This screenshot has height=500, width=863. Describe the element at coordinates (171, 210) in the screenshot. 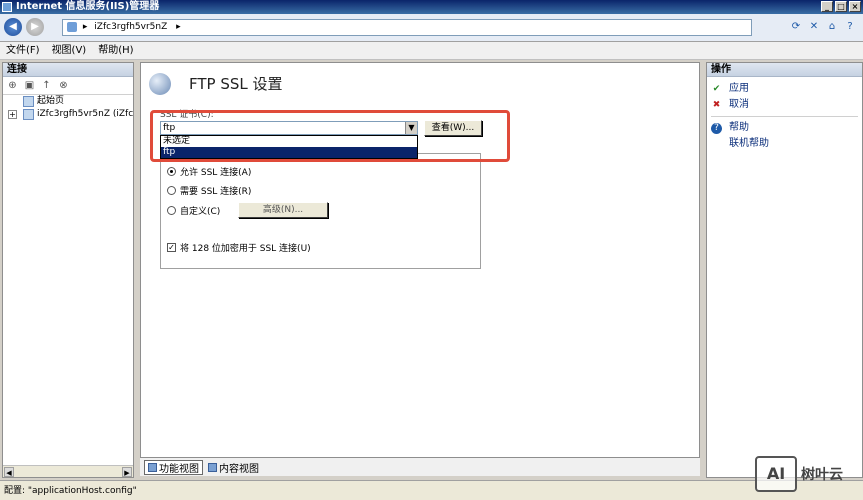

I see `custom-radio` at that location.